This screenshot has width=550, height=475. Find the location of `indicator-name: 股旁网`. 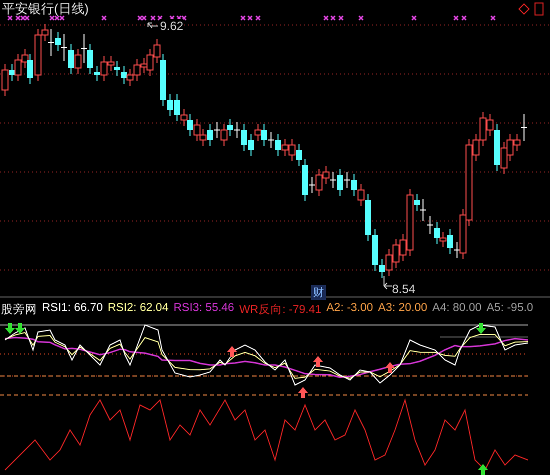

indicator-name: 股旁网 is located at coordinates (19, 309).